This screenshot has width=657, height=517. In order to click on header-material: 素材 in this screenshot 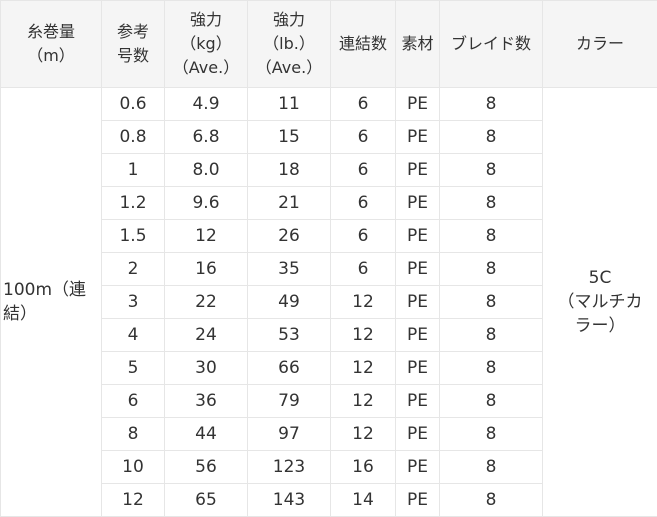, I will do `click(418, 44)`.